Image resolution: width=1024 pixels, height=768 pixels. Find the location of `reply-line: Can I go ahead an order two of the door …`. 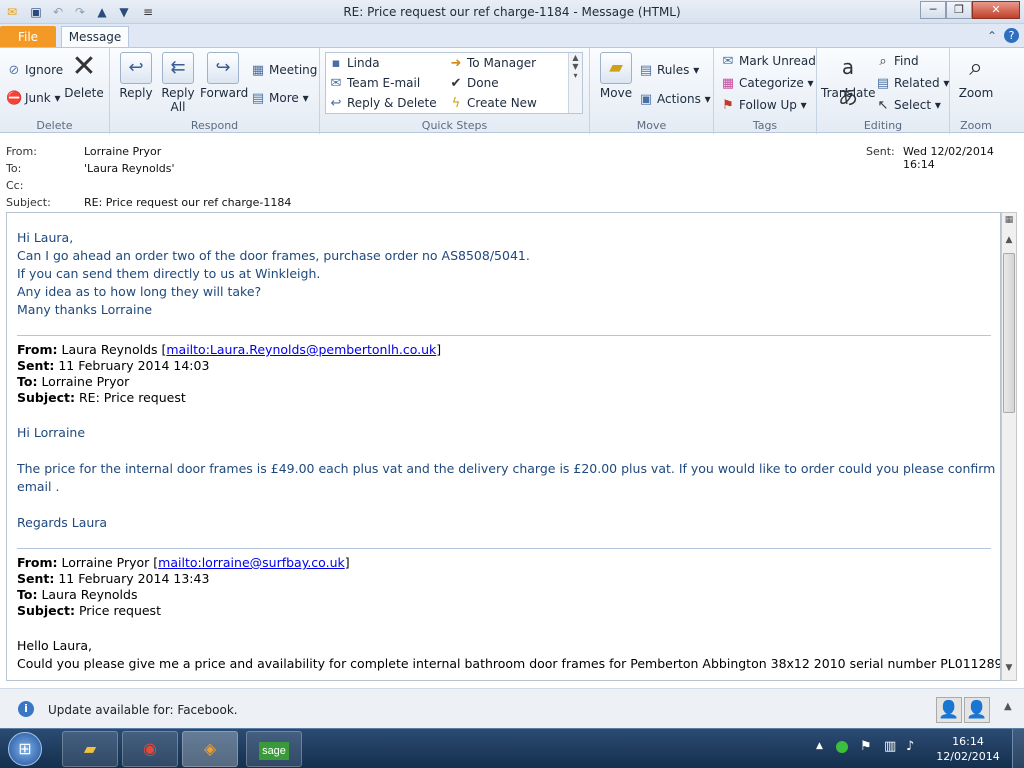

reply-line: Can I go ahead an order two of the door … is located at coordinates (273, 255).